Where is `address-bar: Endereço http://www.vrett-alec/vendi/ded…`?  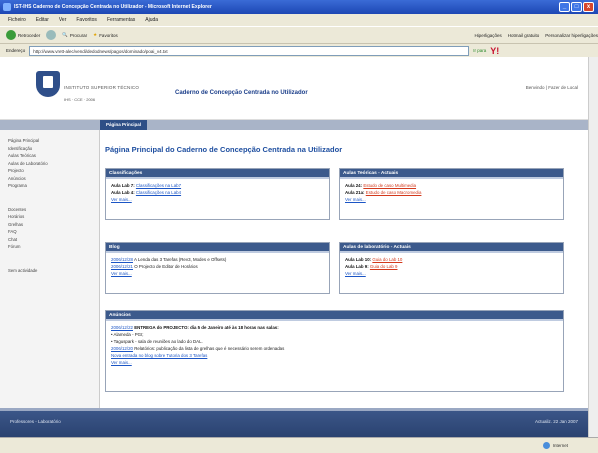 address-bar: Endereço http://www.vrett-alec/vendi/ded… is located at coordinates (299, 50).